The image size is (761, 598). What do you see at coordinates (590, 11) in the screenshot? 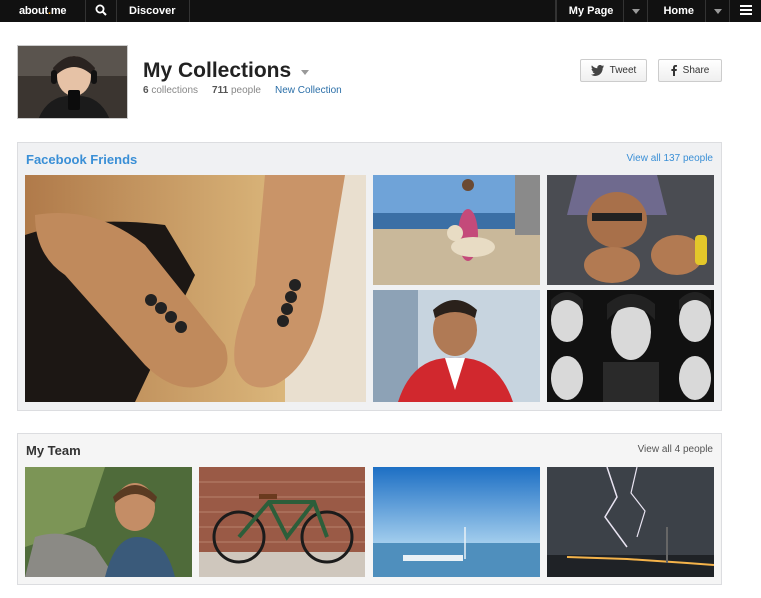
I see `my-page-link: My Page` at bounding box center [590, 11].